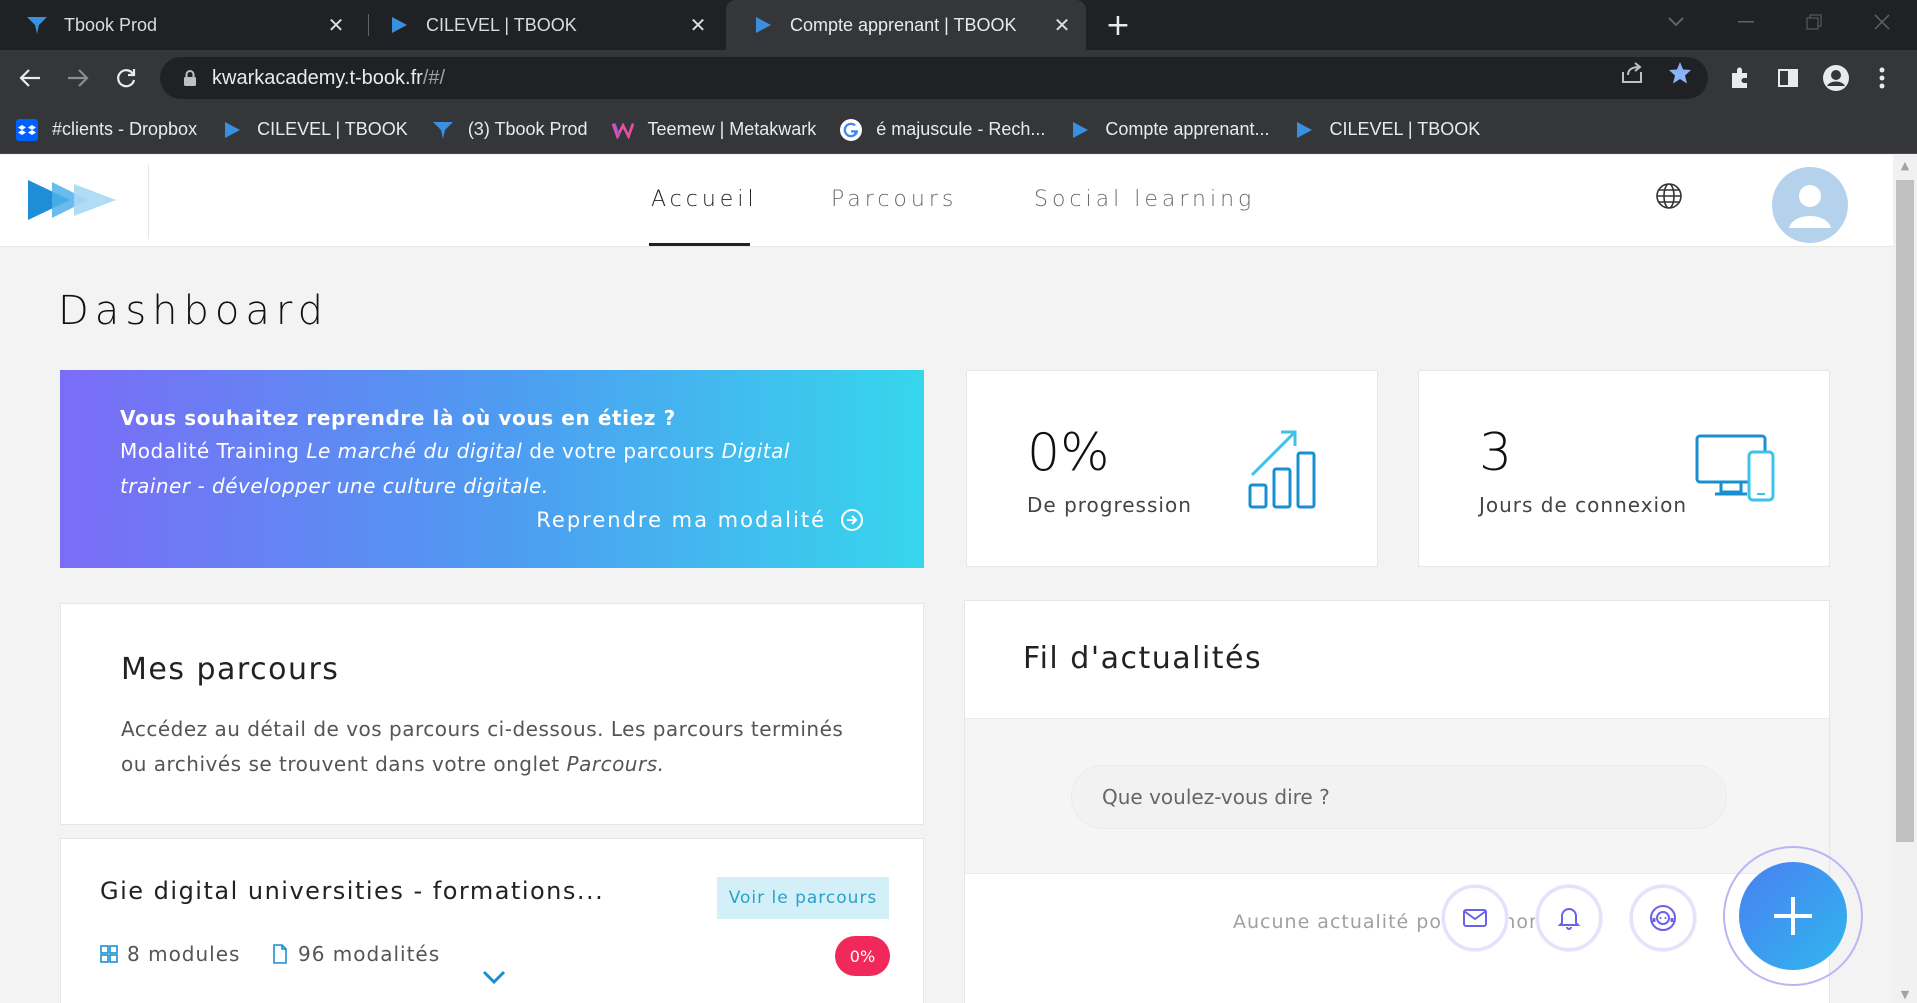  What do you see at coordinates (30, 78) in the screenshot?
I see `back-arrow-icon` at bounding box center [30, 78].